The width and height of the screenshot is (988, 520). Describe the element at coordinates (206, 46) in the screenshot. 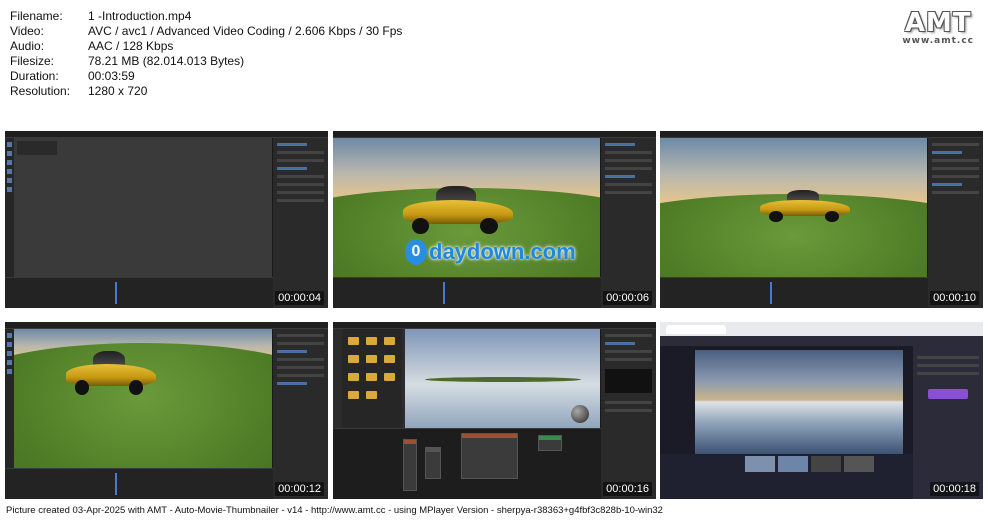

I see `audio-row: Audio: AAC / 128 Kbps` at that location.